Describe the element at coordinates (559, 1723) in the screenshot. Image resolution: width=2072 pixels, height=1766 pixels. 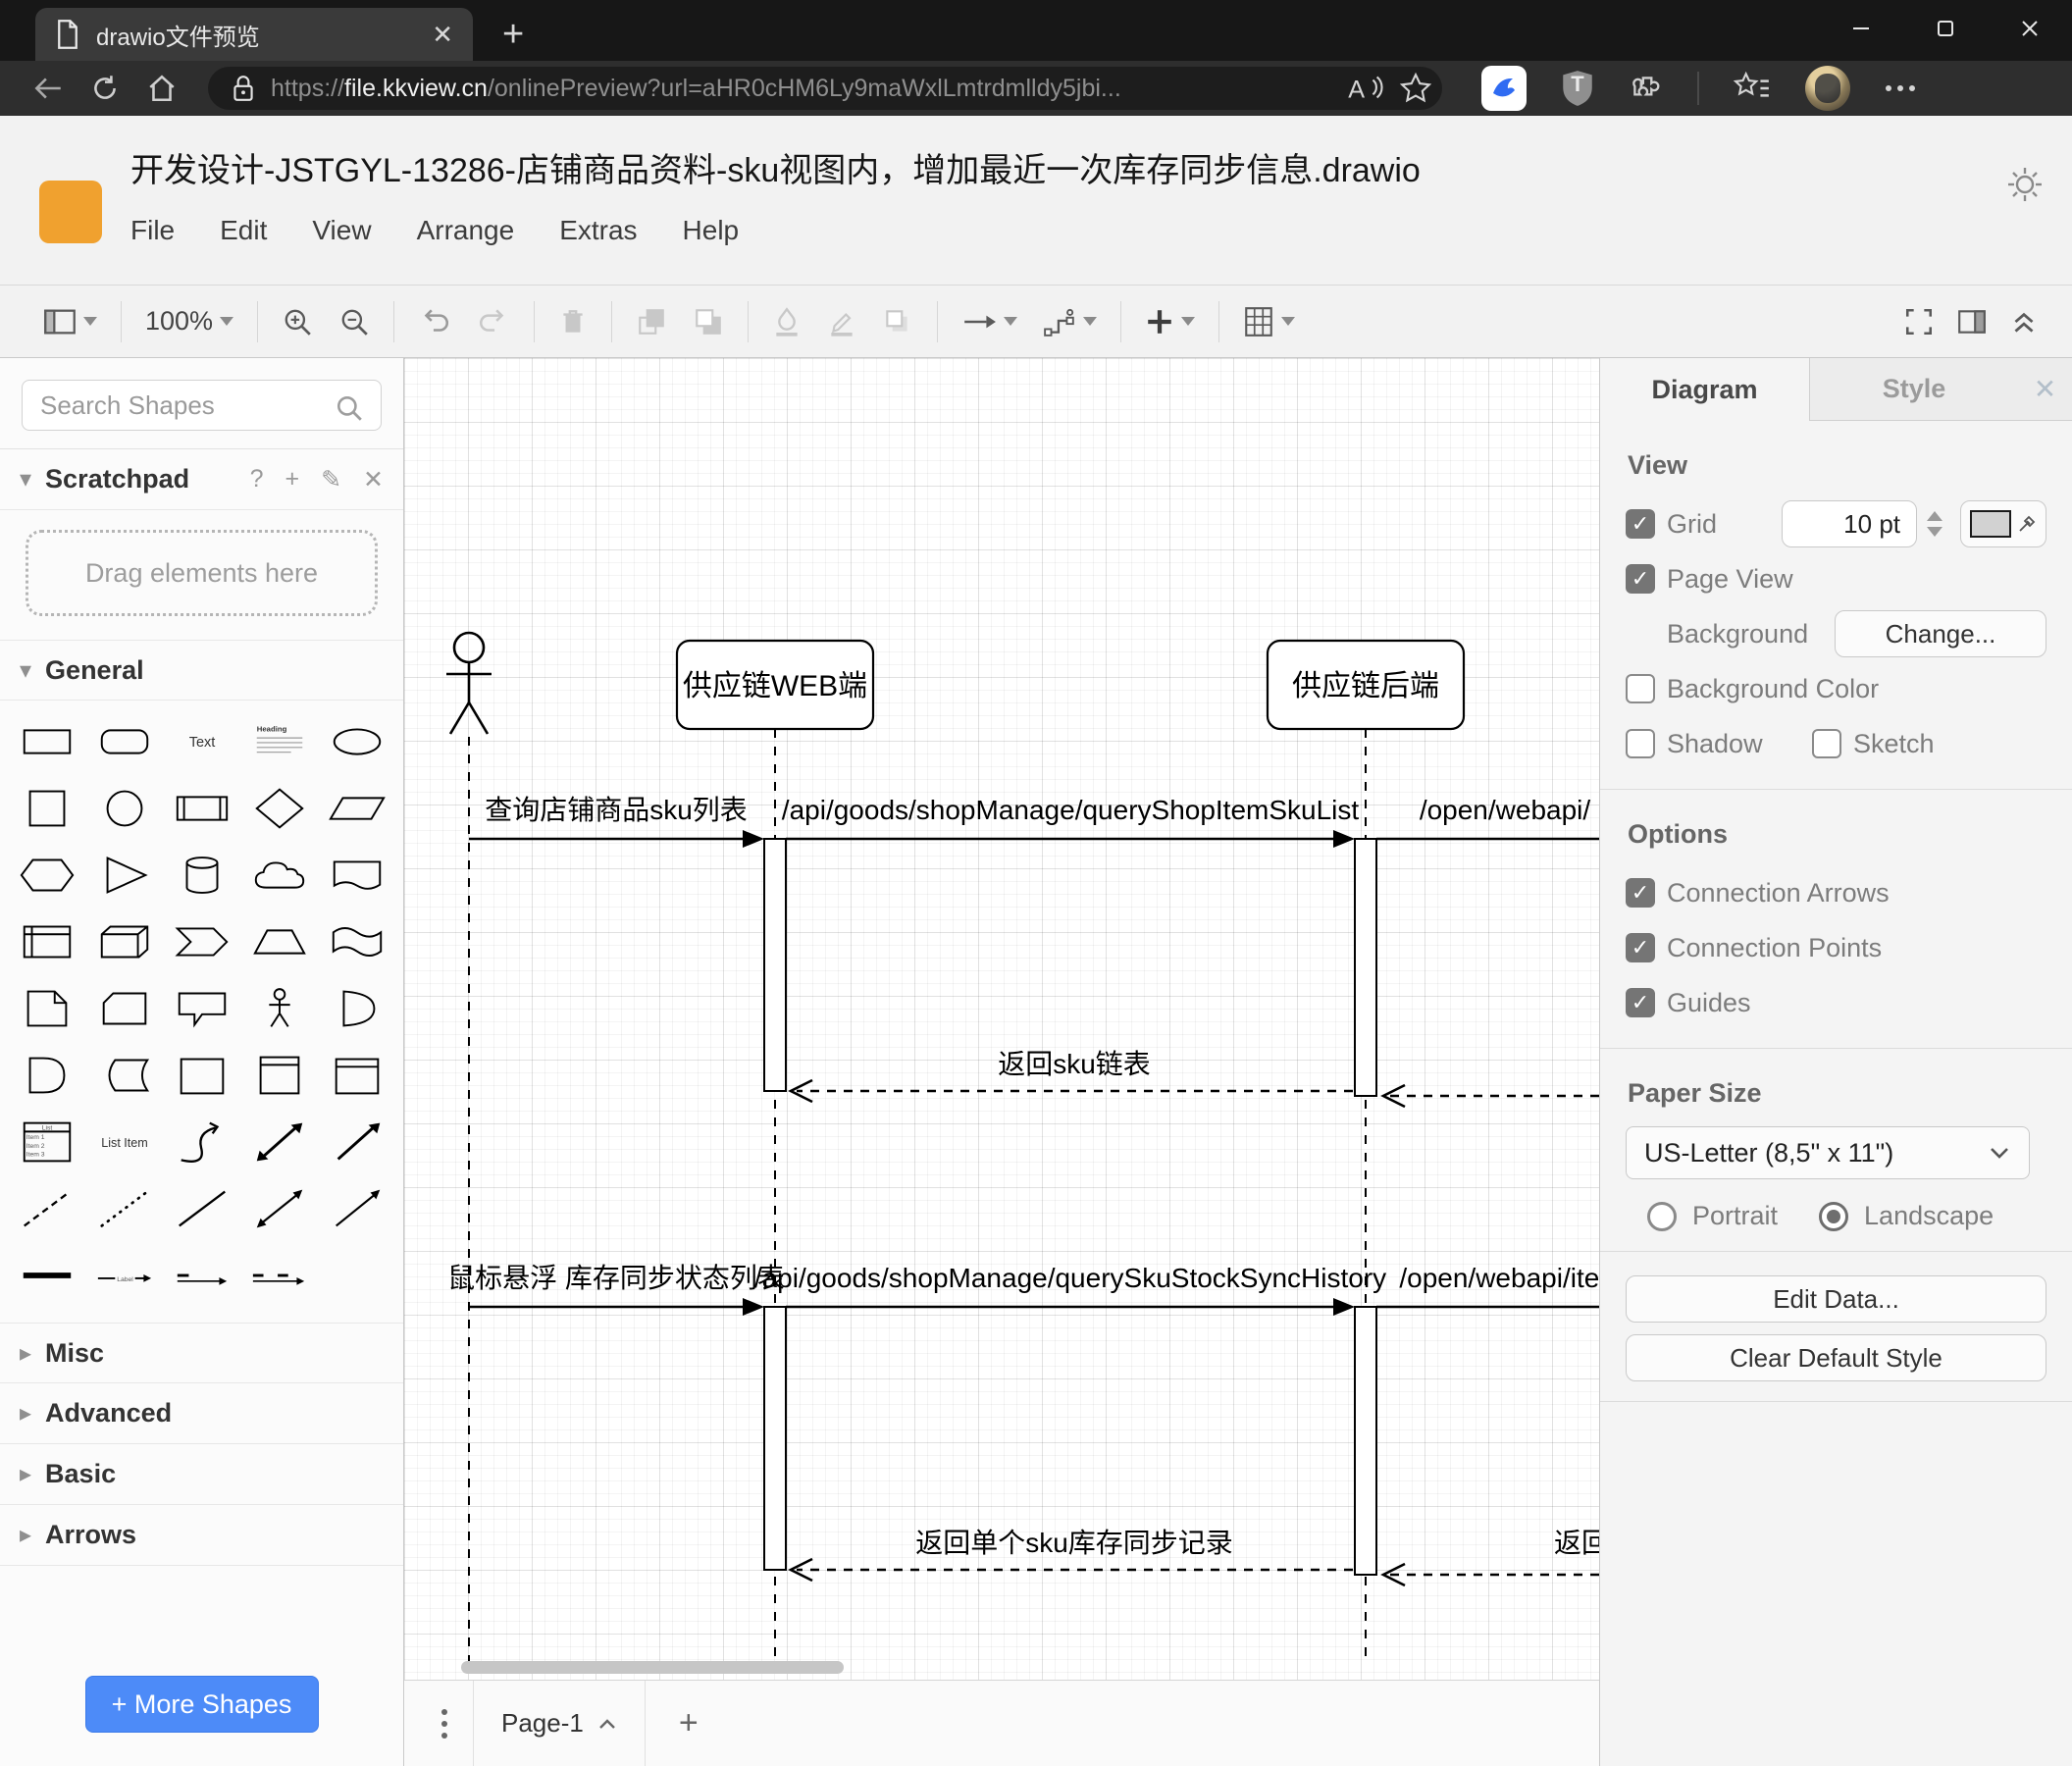
I see `page-tab: Page-1` at that location.